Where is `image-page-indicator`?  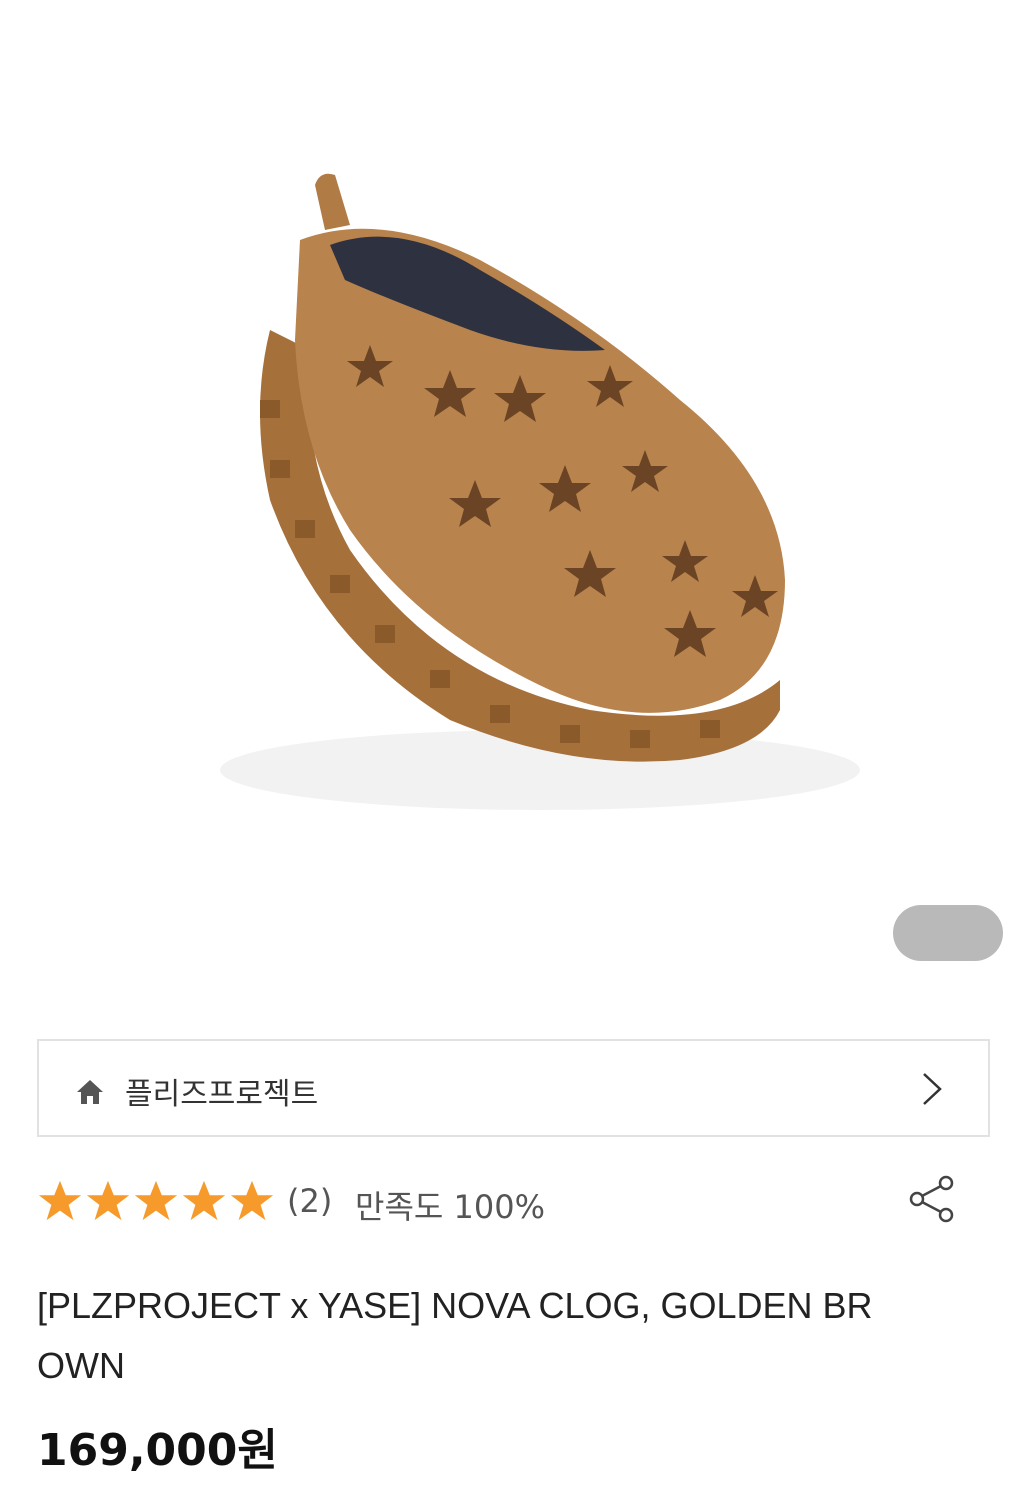 image-page-indicator is located at coordinates (948, 933).